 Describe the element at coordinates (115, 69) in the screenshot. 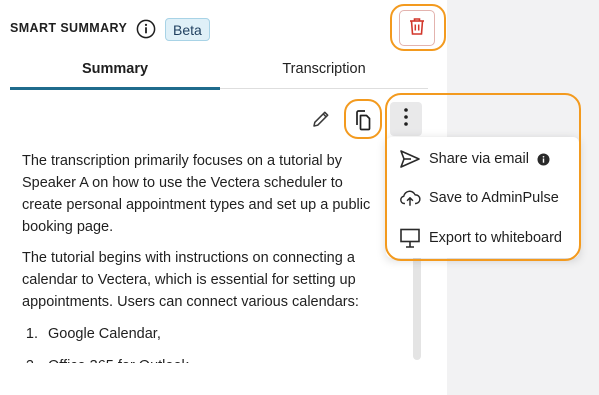

I see `tab-summary: Summary` at that location.